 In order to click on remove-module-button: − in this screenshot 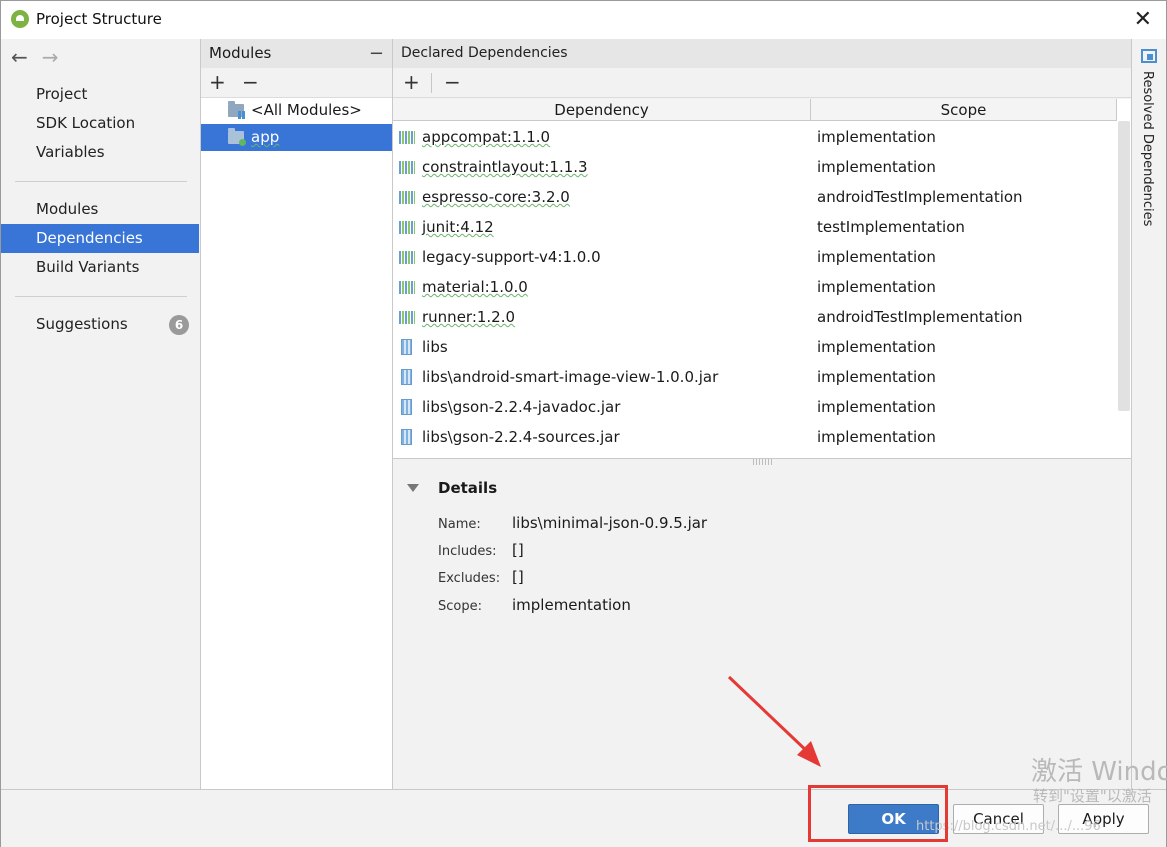, I will do `click(250, 82)`.